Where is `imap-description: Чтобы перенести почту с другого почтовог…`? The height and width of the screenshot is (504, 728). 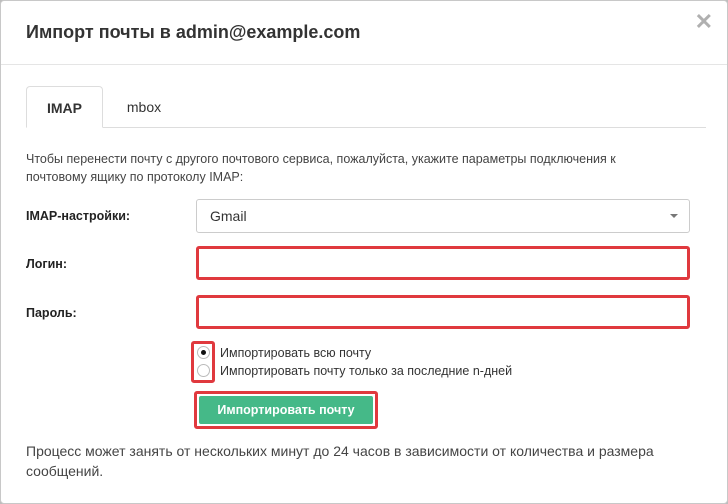 imap-description: Чтобы перенести почту с другого почтовог… is located at coordinates (321, 168).